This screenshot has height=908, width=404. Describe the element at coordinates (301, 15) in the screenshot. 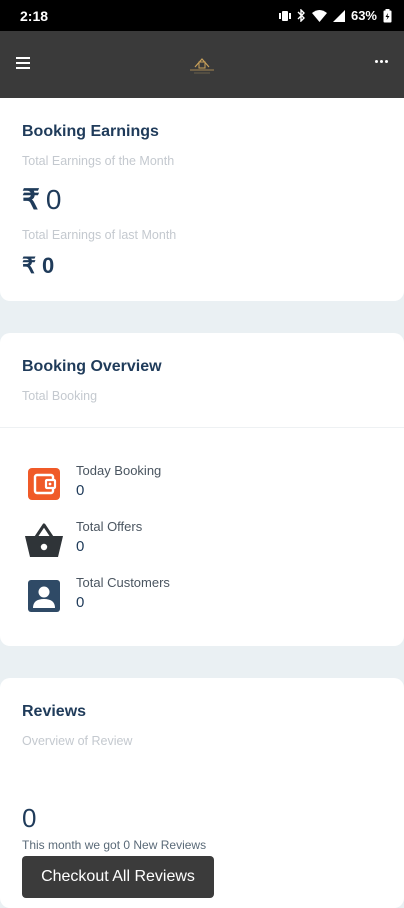

I see `bluetooth-icon` at that location.